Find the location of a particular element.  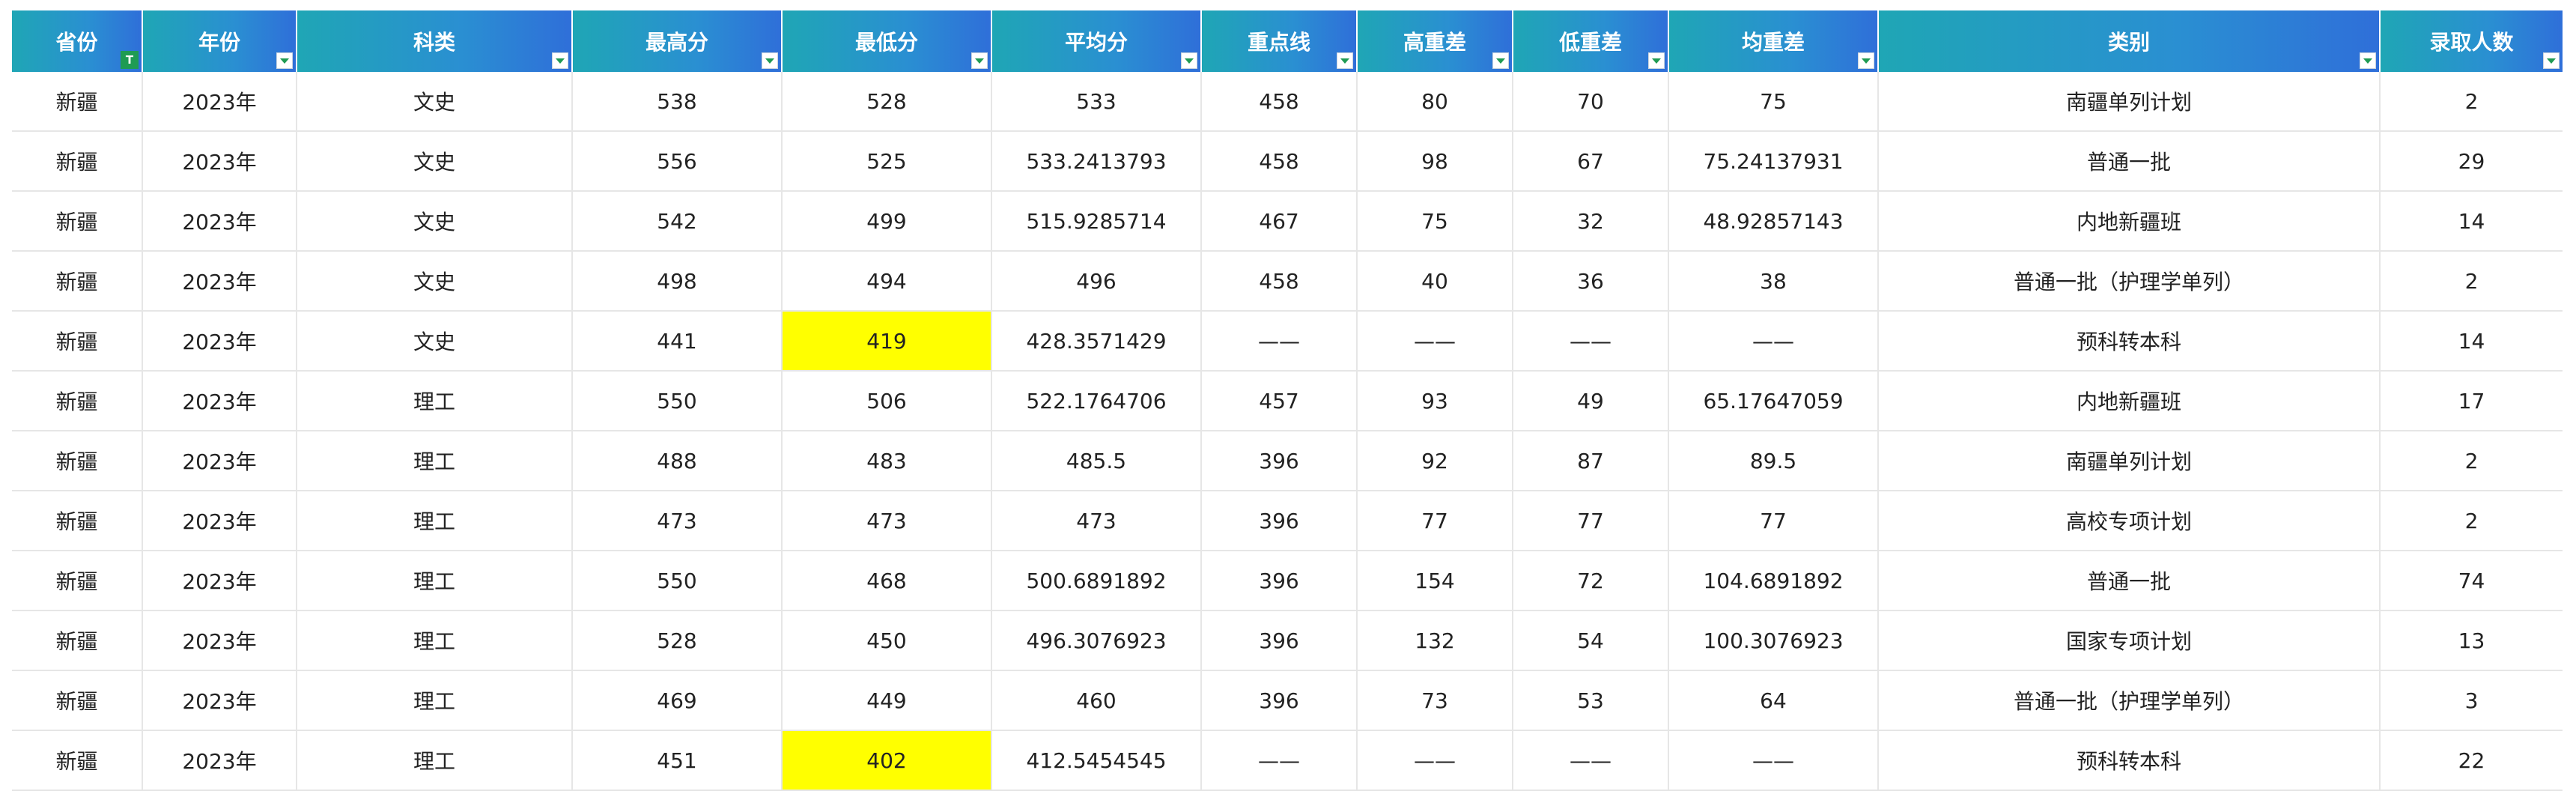

table-cell: 67 is located at coordinates (1591, 161).